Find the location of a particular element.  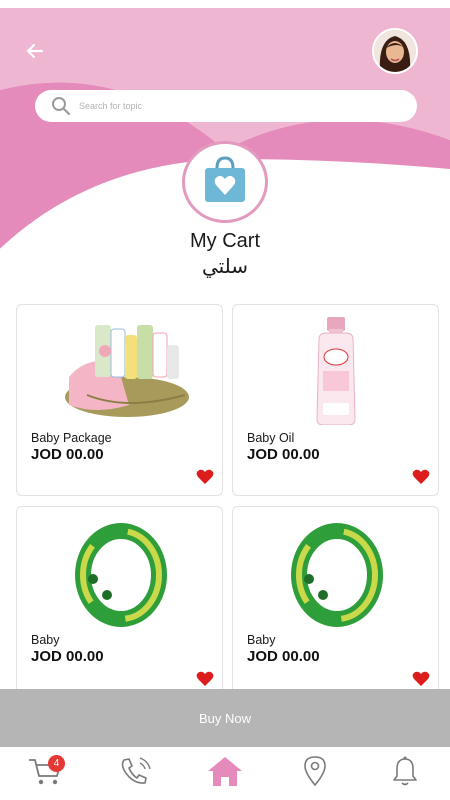

tab-notifications is located at coordinates (405, 773).